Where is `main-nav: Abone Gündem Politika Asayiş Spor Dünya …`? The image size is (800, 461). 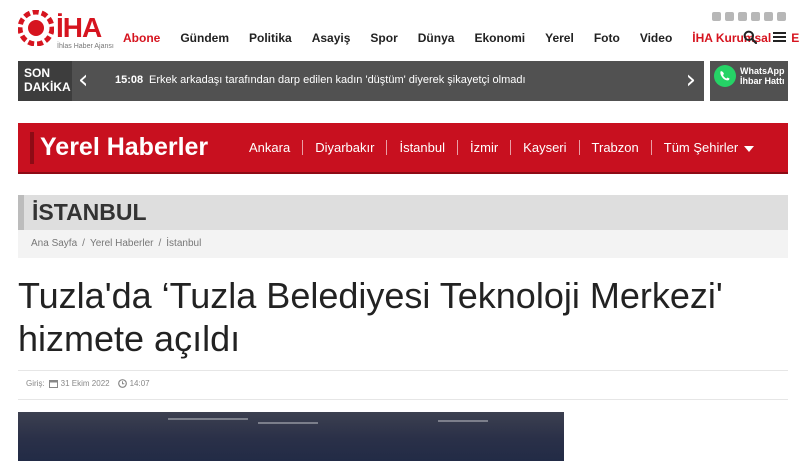 main-nav: Abone Gündem Politika Asayiş Spor Dünya … is located at coordinates (461, 38).